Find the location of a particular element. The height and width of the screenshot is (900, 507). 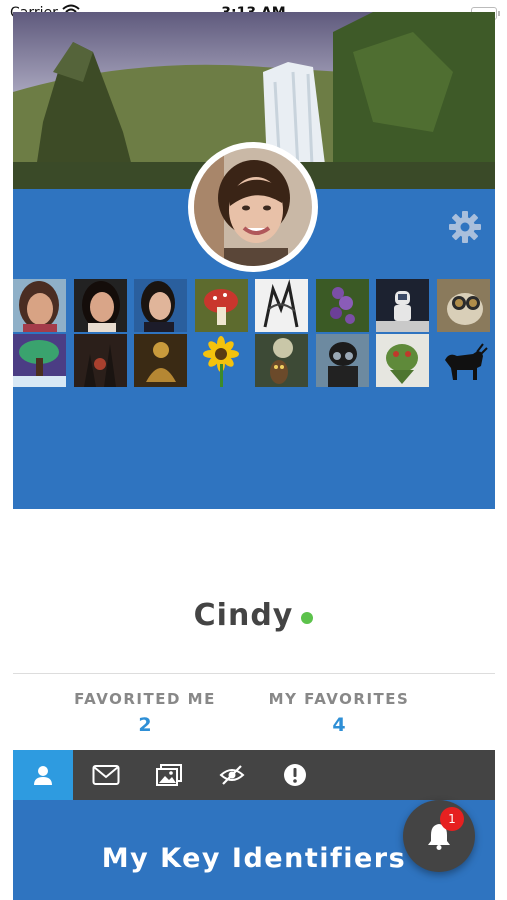

gallery-thumb-owl-moon is located at coordinates (281, 360).